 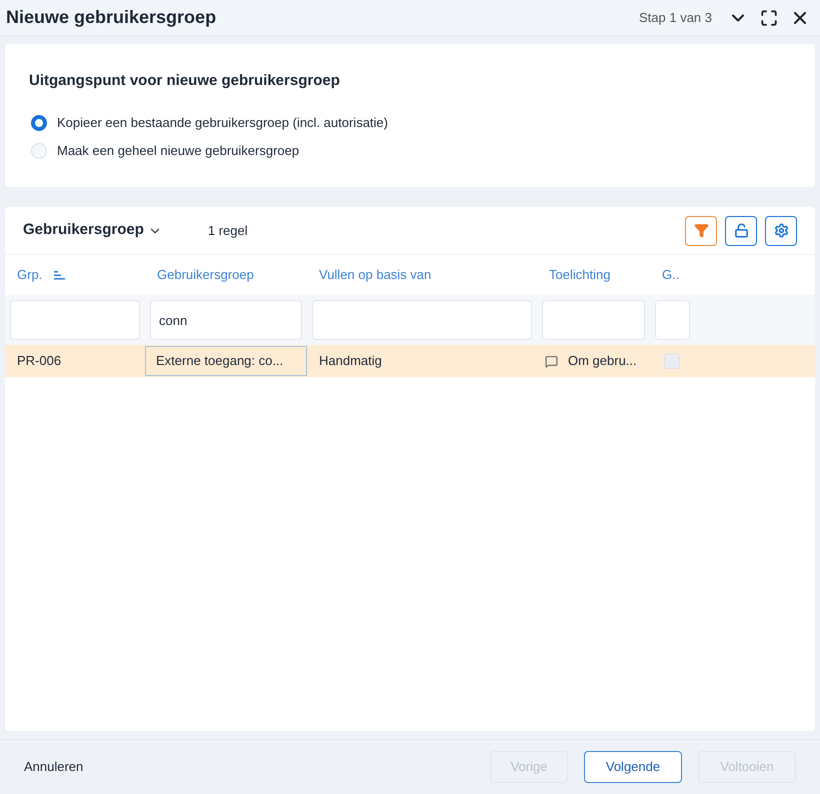 What do you see at coordinates (92, 230) in the screenshot?
I see `table-title-dropdown: Gebruikersgroep` at bounding box center [92, 230].